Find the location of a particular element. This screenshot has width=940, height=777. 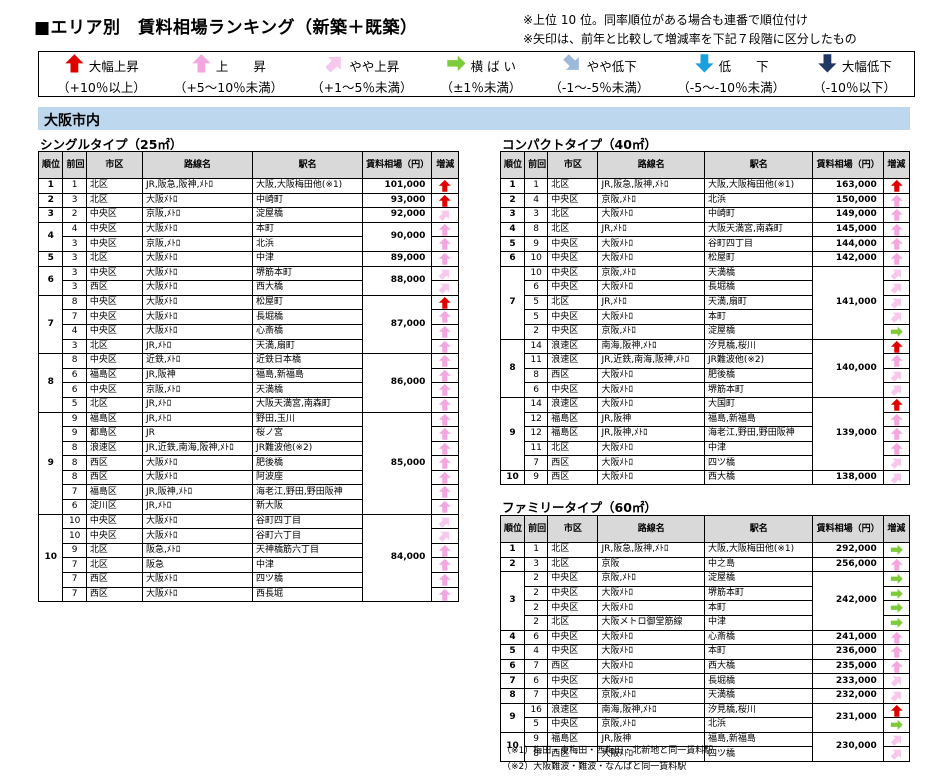

previous-rank-cell: 2 is located at coordinates (536, 593).